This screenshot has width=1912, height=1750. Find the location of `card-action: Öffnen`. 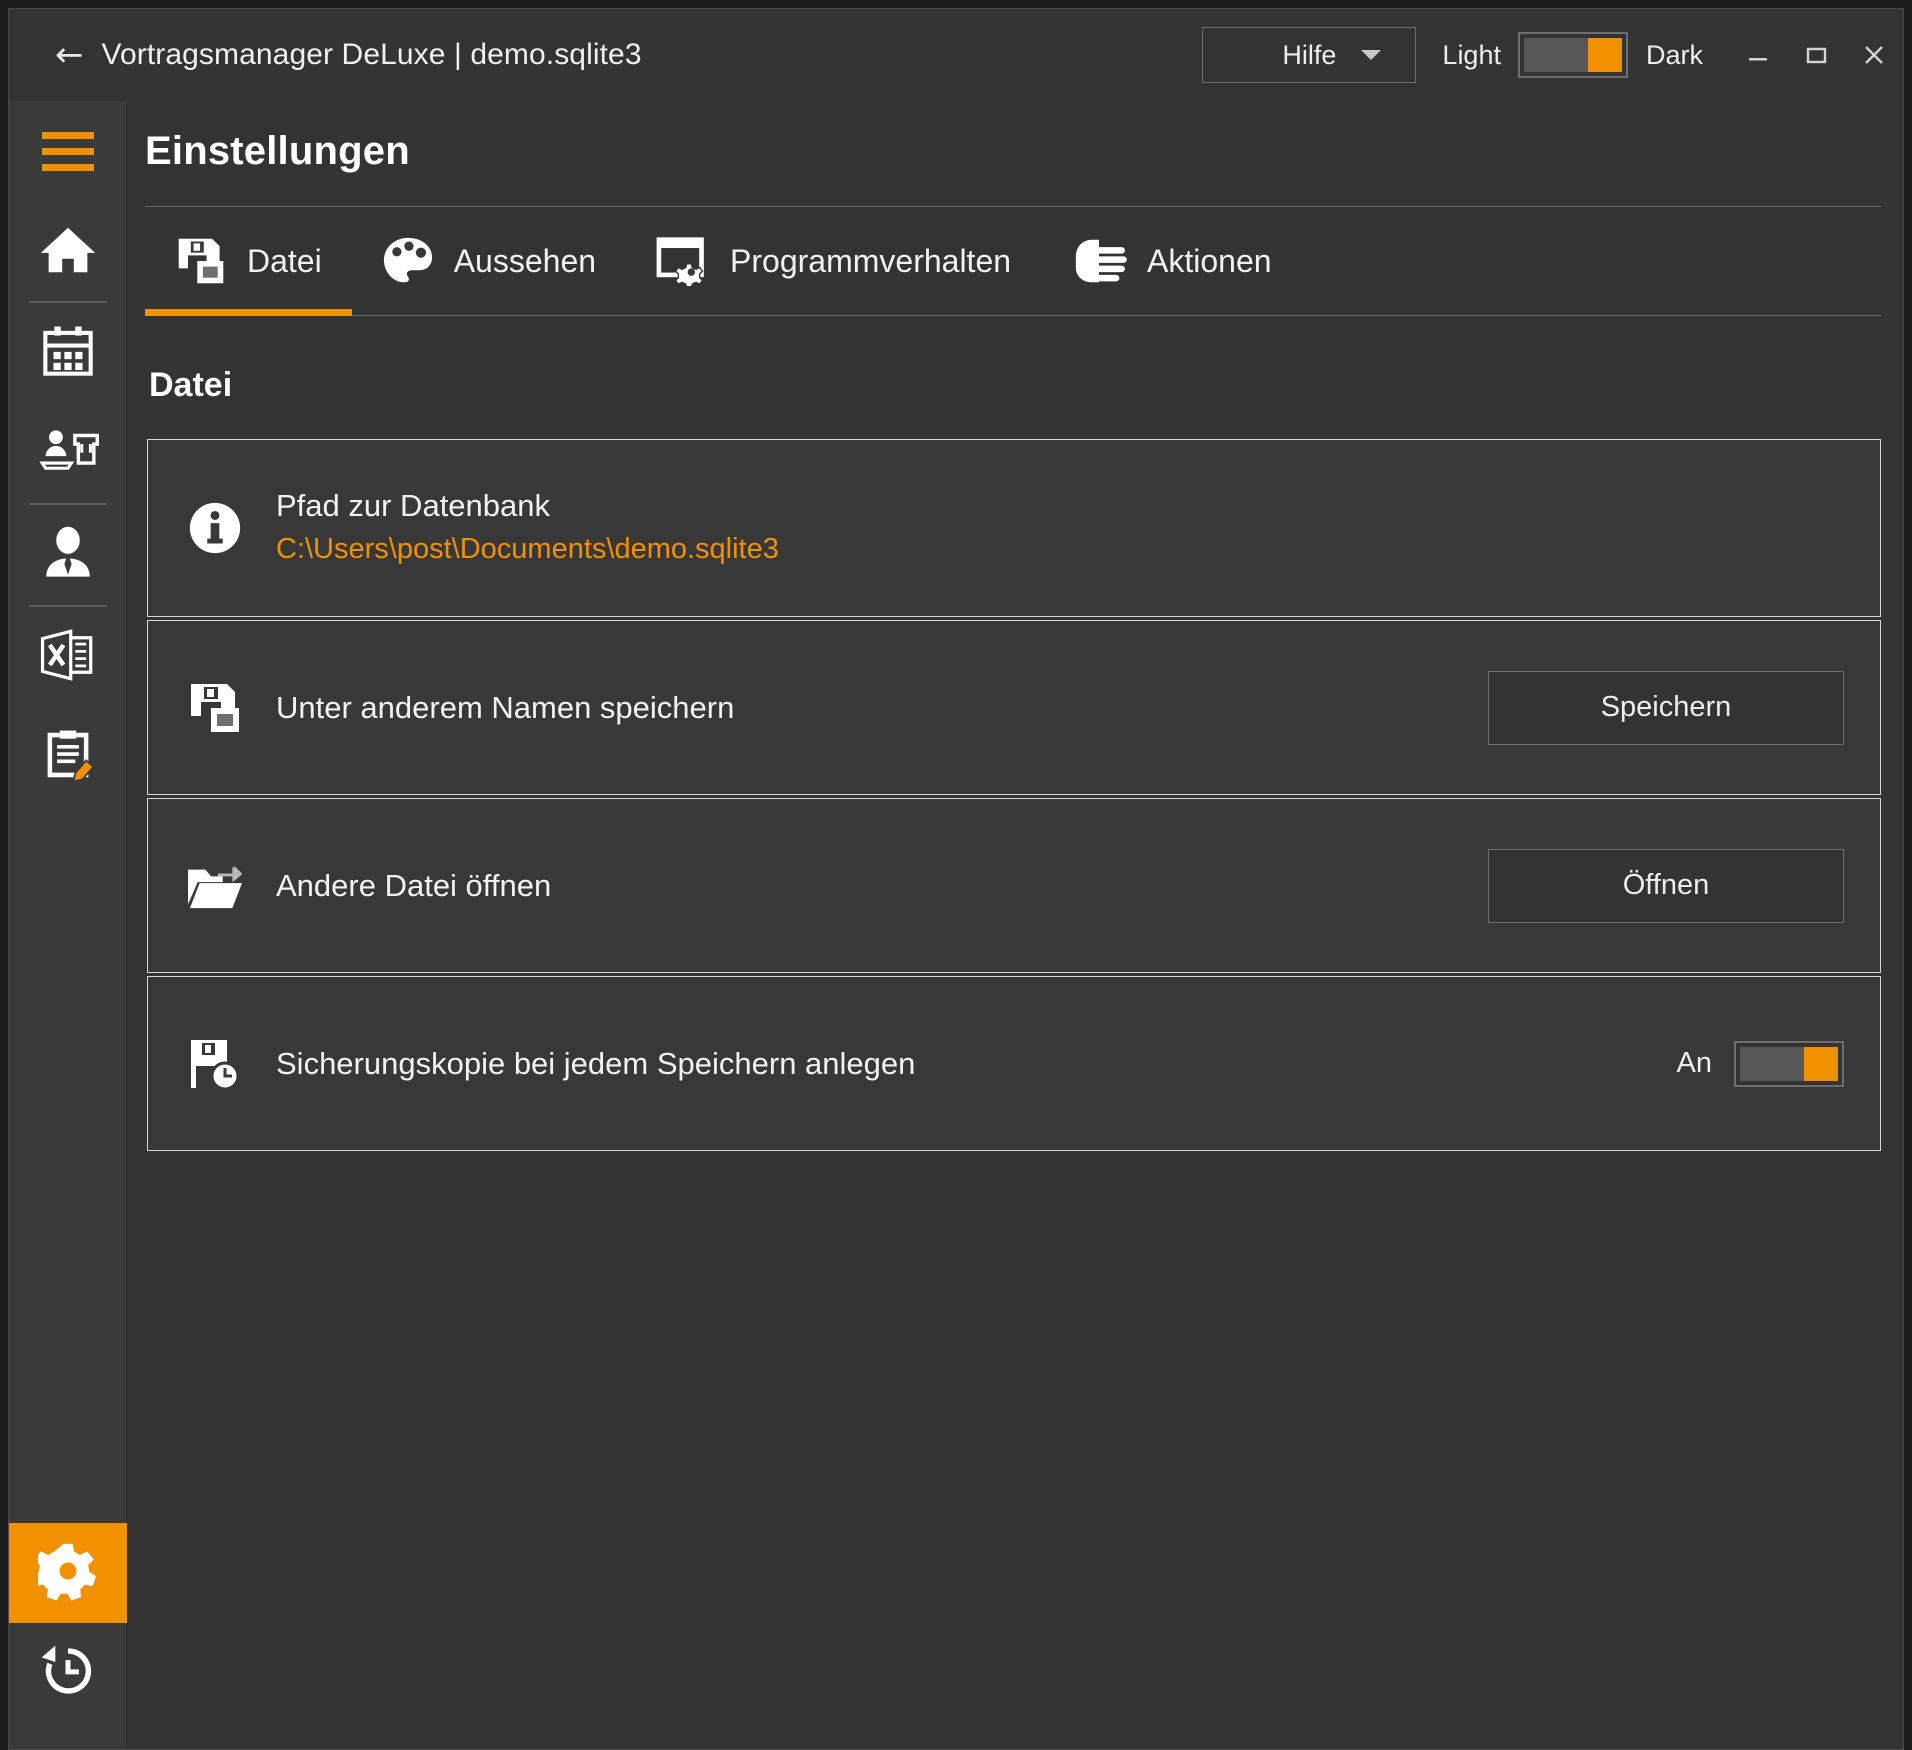

card-action: Öffnen is located at coordinates (1666, 885).